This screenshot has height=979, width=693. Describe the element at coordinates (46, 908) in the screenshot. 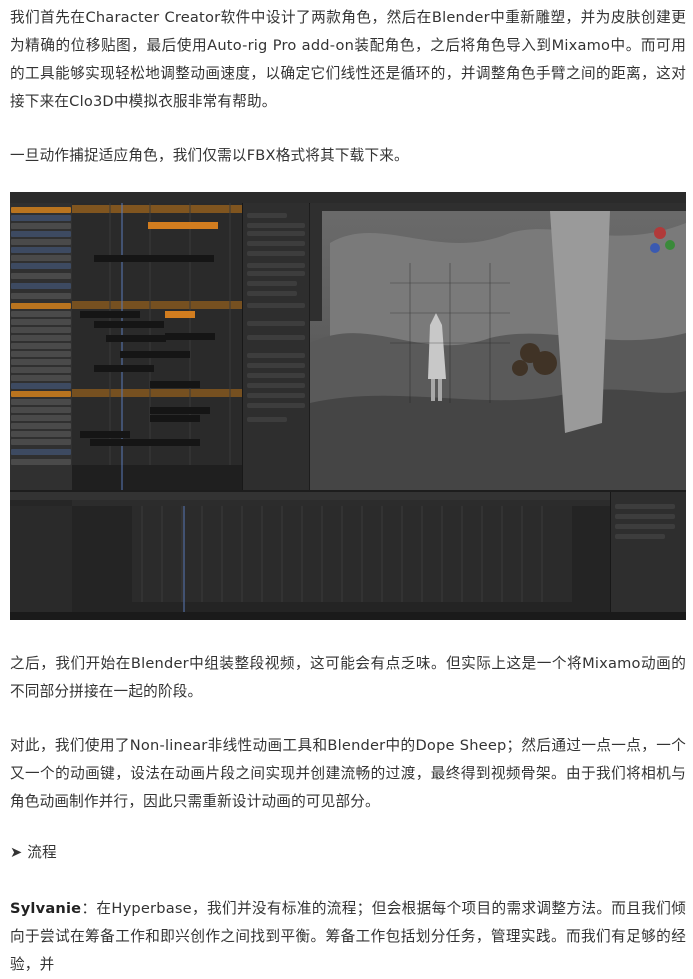

I see `speaker-name: Sylvanie` at that location.